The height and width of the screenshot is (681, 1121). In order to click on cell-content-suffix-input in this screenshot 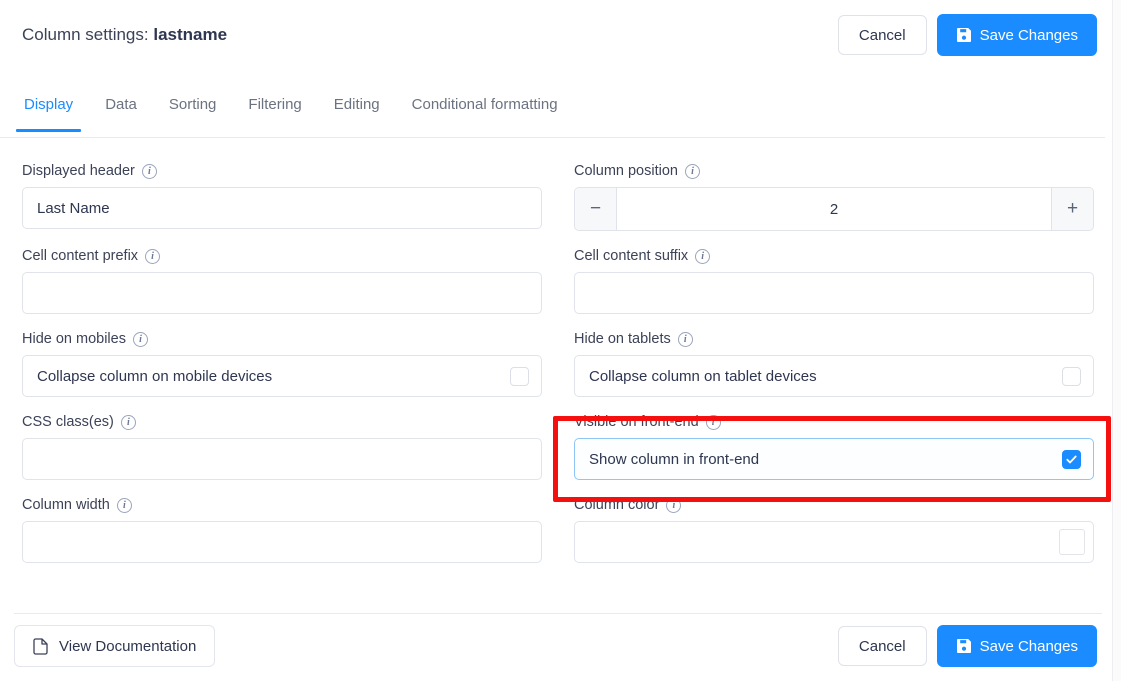, I will do `click(834, 293)`.